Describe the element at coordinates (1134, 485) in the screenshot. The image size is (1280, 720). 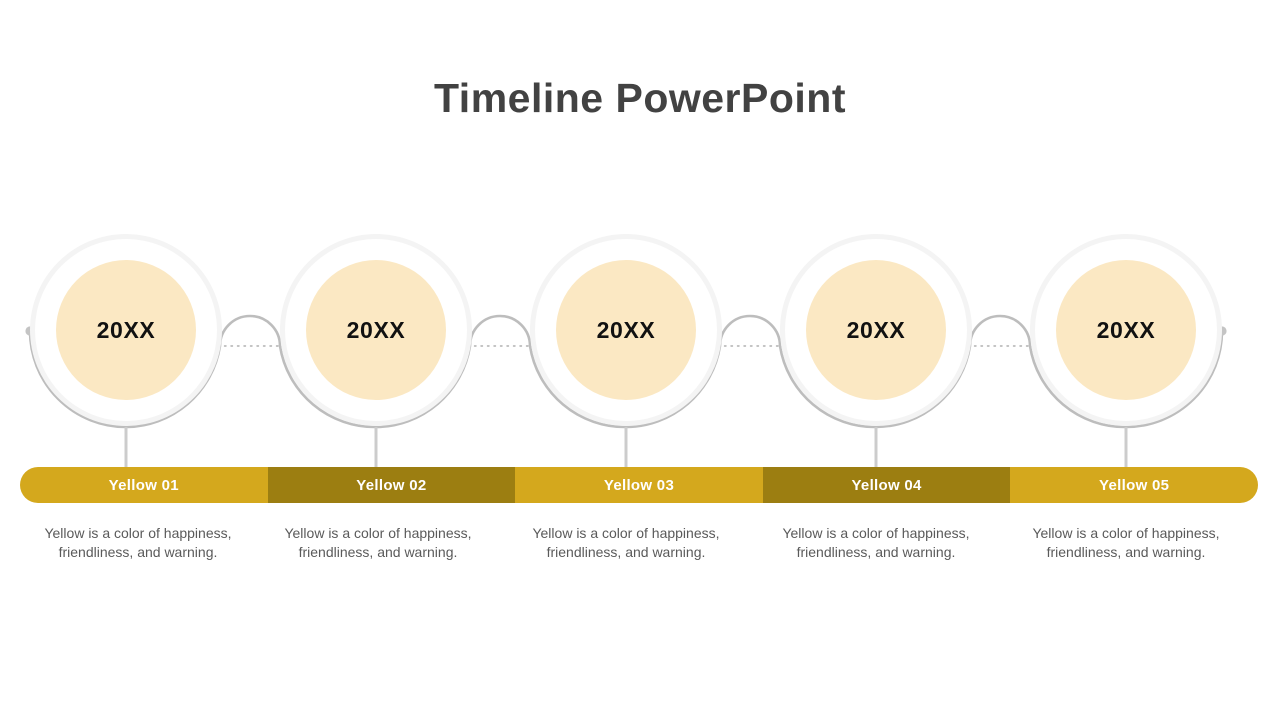
I see `bar-segment-5: Yellow 05` at that location.